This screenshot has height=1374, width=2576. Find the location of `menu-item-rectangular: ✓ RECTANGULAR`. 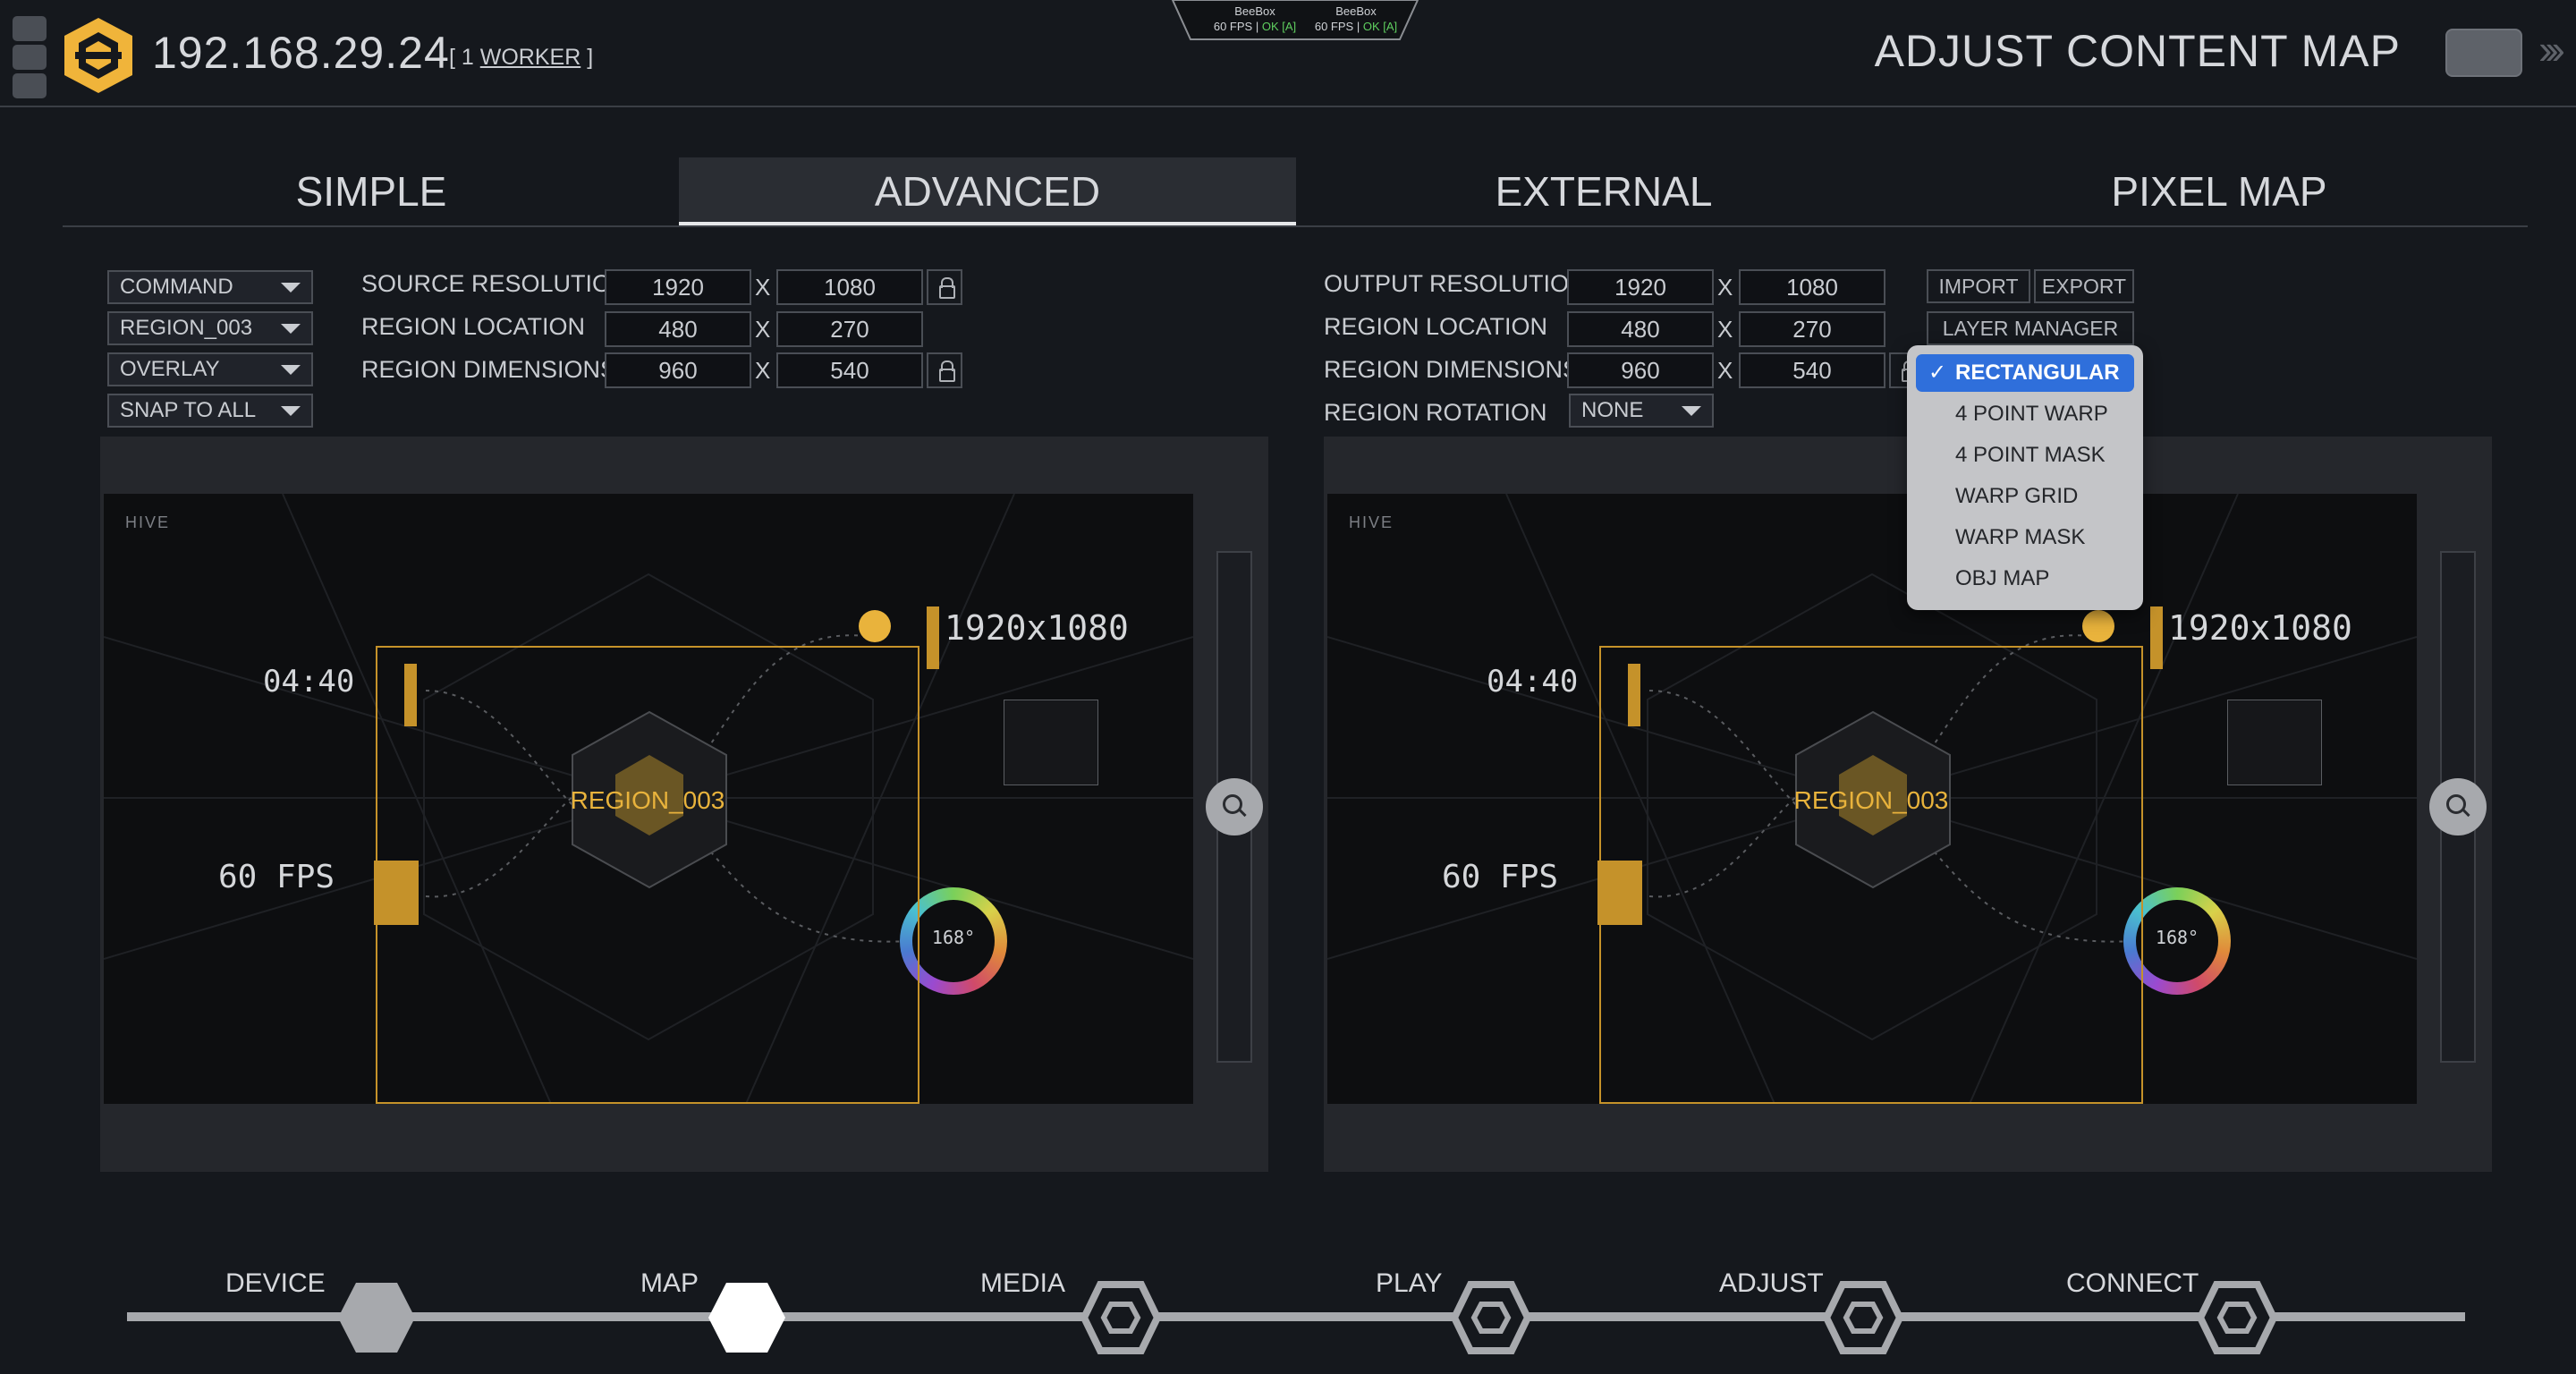

menu-item-rectangular: ✓ RECTANGULAR is located at coordinates (2025, 373).